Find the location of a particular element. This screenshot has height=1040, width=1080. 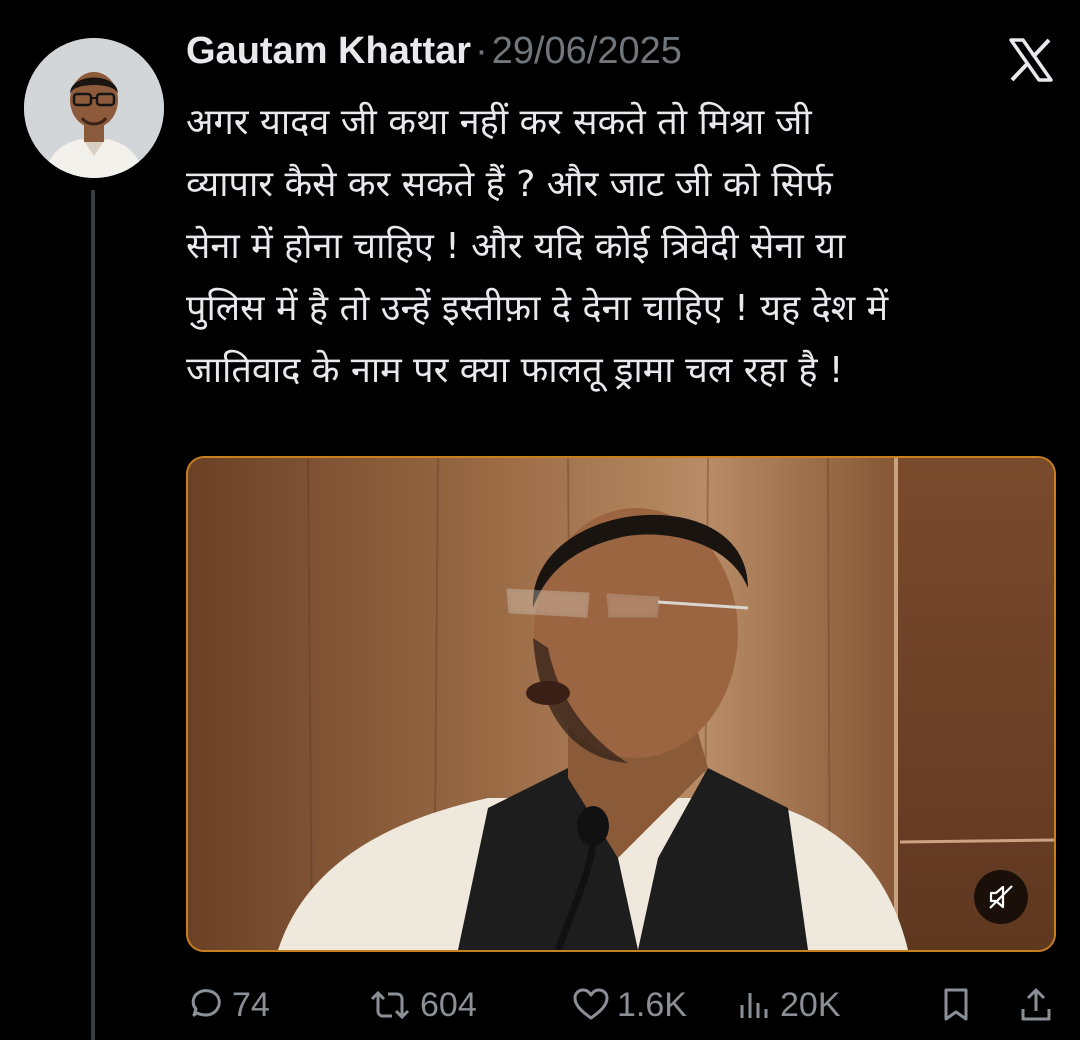

share-icon is located at coordinates (1036, 1004).